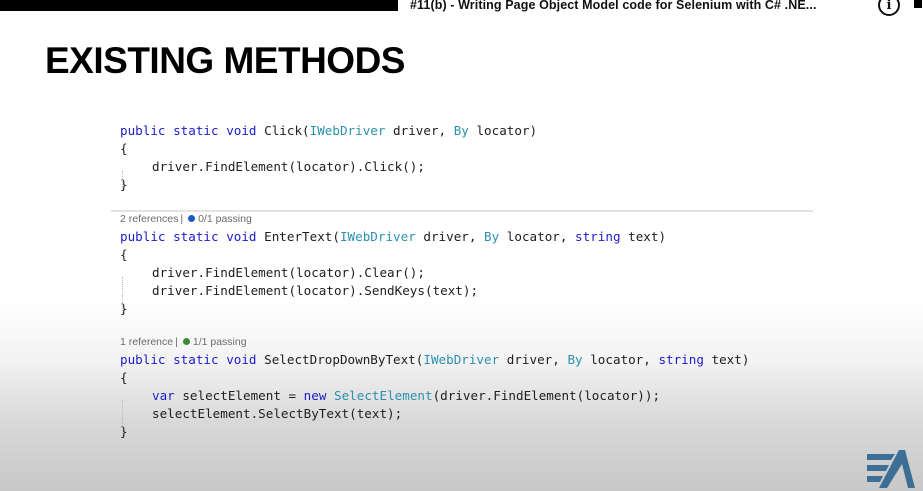 The width and height of the screenshot is (923, 491). I want to click on code-body-line: selectElement.SelectByText(text);, so click(434, 420).